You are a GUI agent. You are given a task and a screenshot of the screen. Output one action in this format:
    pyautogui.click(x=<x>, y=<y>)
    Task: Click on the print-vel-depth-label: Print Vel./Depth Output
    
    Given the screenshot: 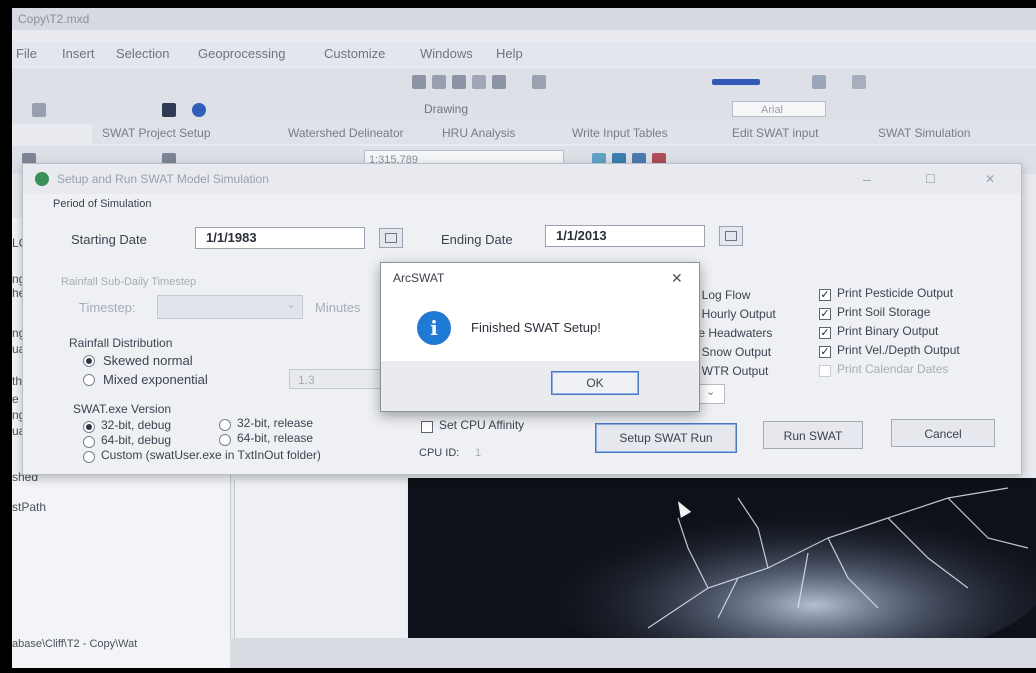 What is the action you would take?
    pyautogui.click(x=898, y=350)
    